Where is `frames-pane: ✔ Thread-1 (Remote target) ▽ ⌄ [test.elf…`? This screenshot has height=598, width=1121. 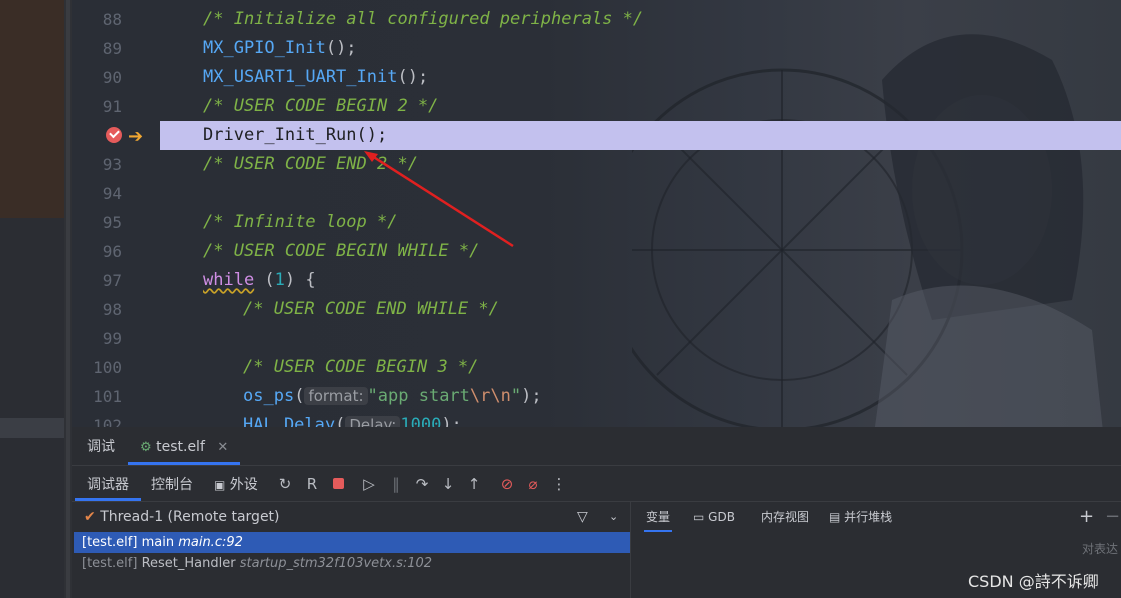 frames-pane: ✔ Thread-1 (Remote target) ▽ ⌄ [test.elf… is located at coordinates (351, 550).